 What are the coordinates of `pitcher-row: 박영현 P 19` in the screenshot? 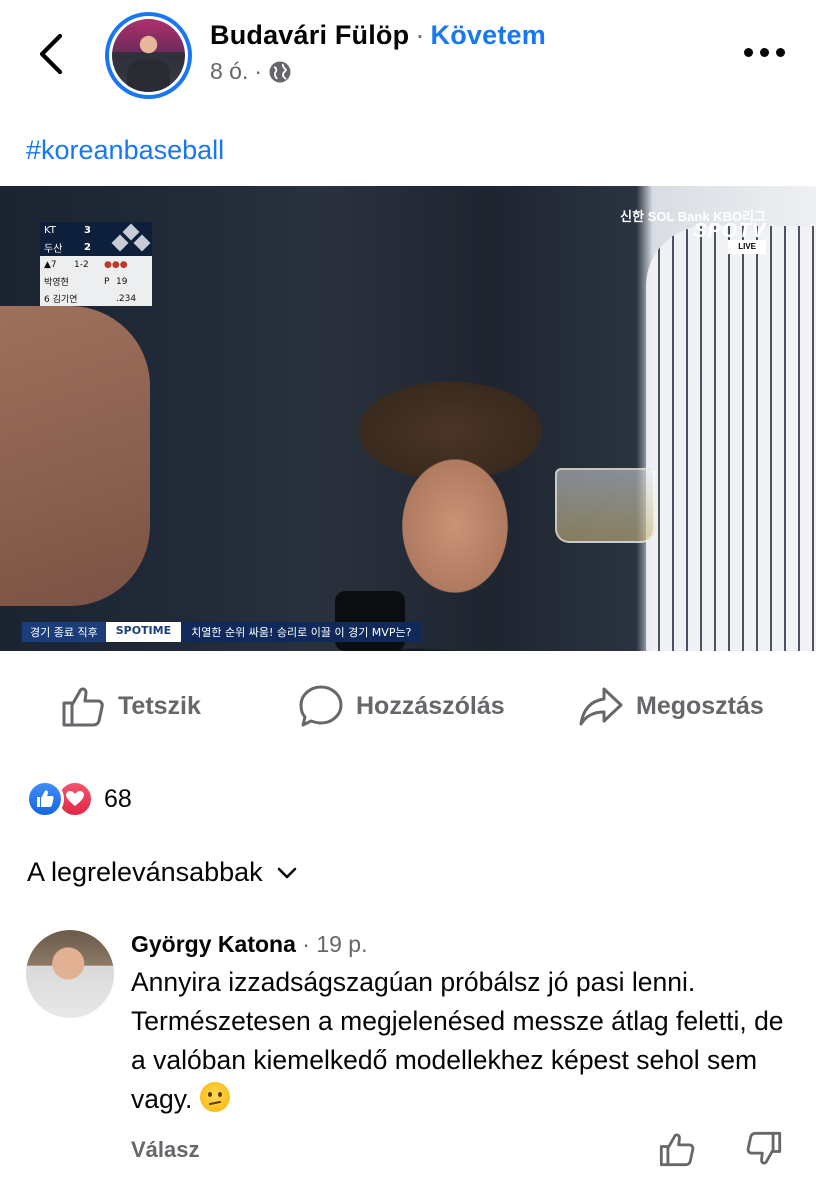 It's located at (96, 281).